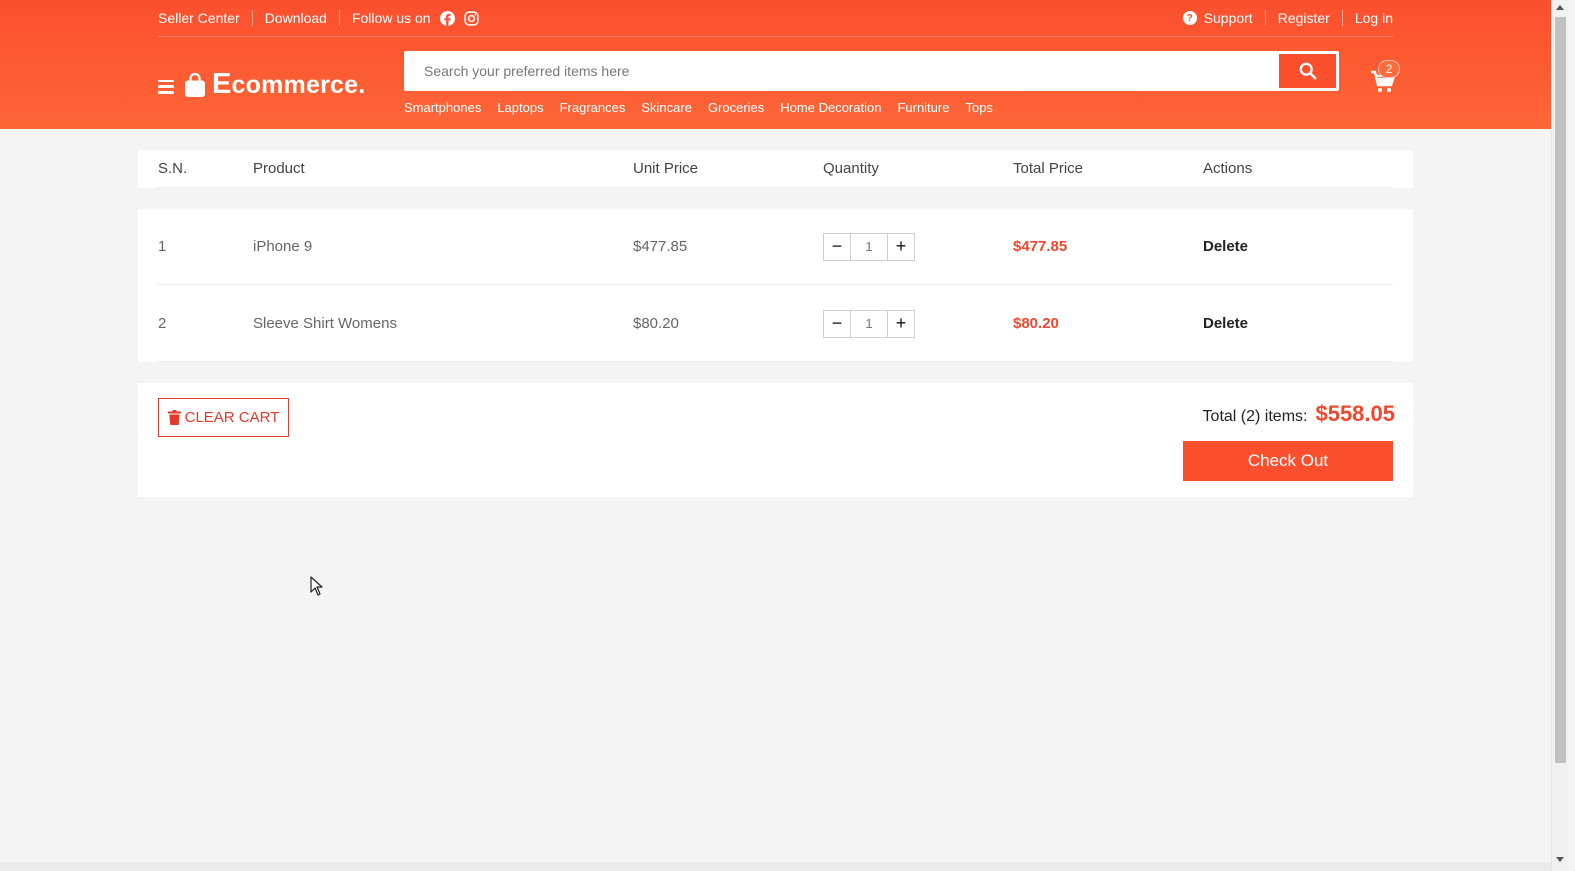 The image size is (1575, 871). I want to click on search-bar, so click(871, 71).